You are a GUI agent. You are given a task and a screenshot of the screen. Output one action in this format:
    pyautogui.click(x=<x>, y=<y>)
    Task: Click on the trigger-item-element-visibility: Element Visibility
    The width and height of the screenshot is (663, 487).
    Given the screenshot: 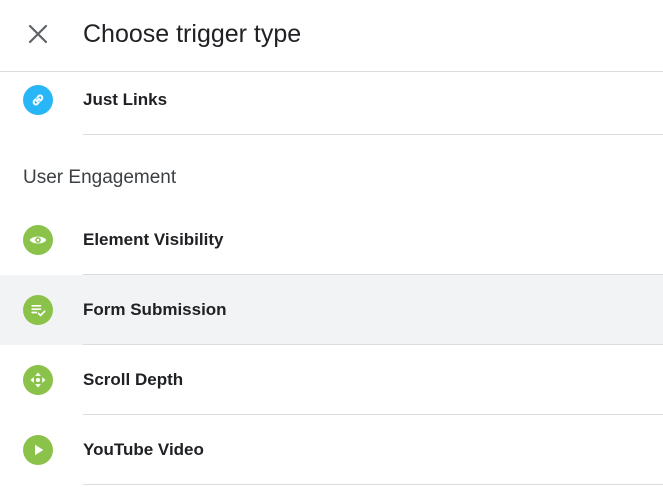 What is the action you would take?
    pyautogui.click(x=331, y=240)
    